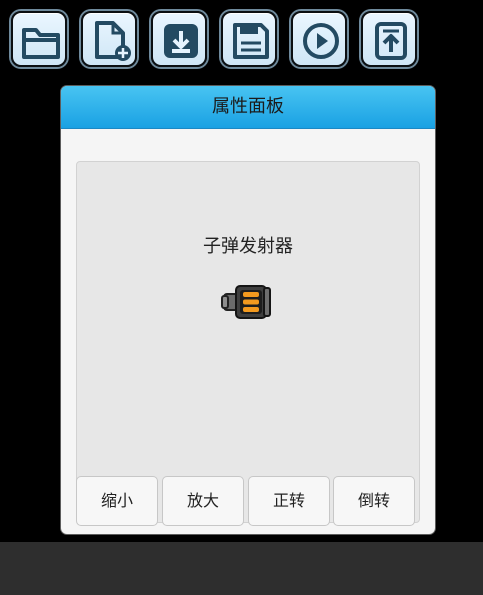 This screenshot has height=595, width=483. Describe the element at coordinates (248, 246) in the screenshot. I see `item-name: 子弹发射器` at that location.